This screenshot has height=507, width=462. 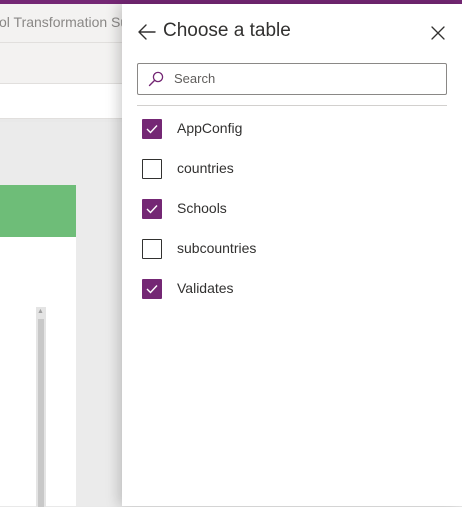 I want to click on close-icon, so click(x=438, y=33).